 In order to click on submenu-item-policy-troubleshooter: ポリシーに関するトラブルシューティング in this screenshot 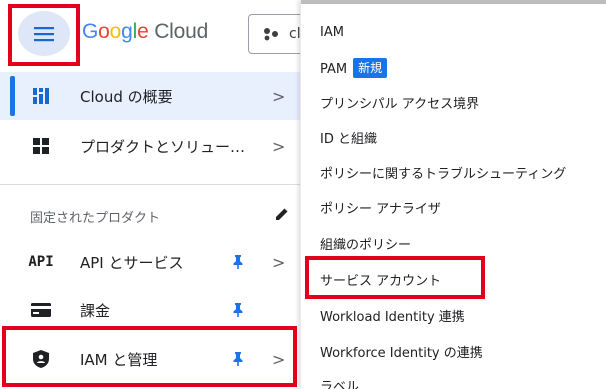, I will do `click(443, 172)`.